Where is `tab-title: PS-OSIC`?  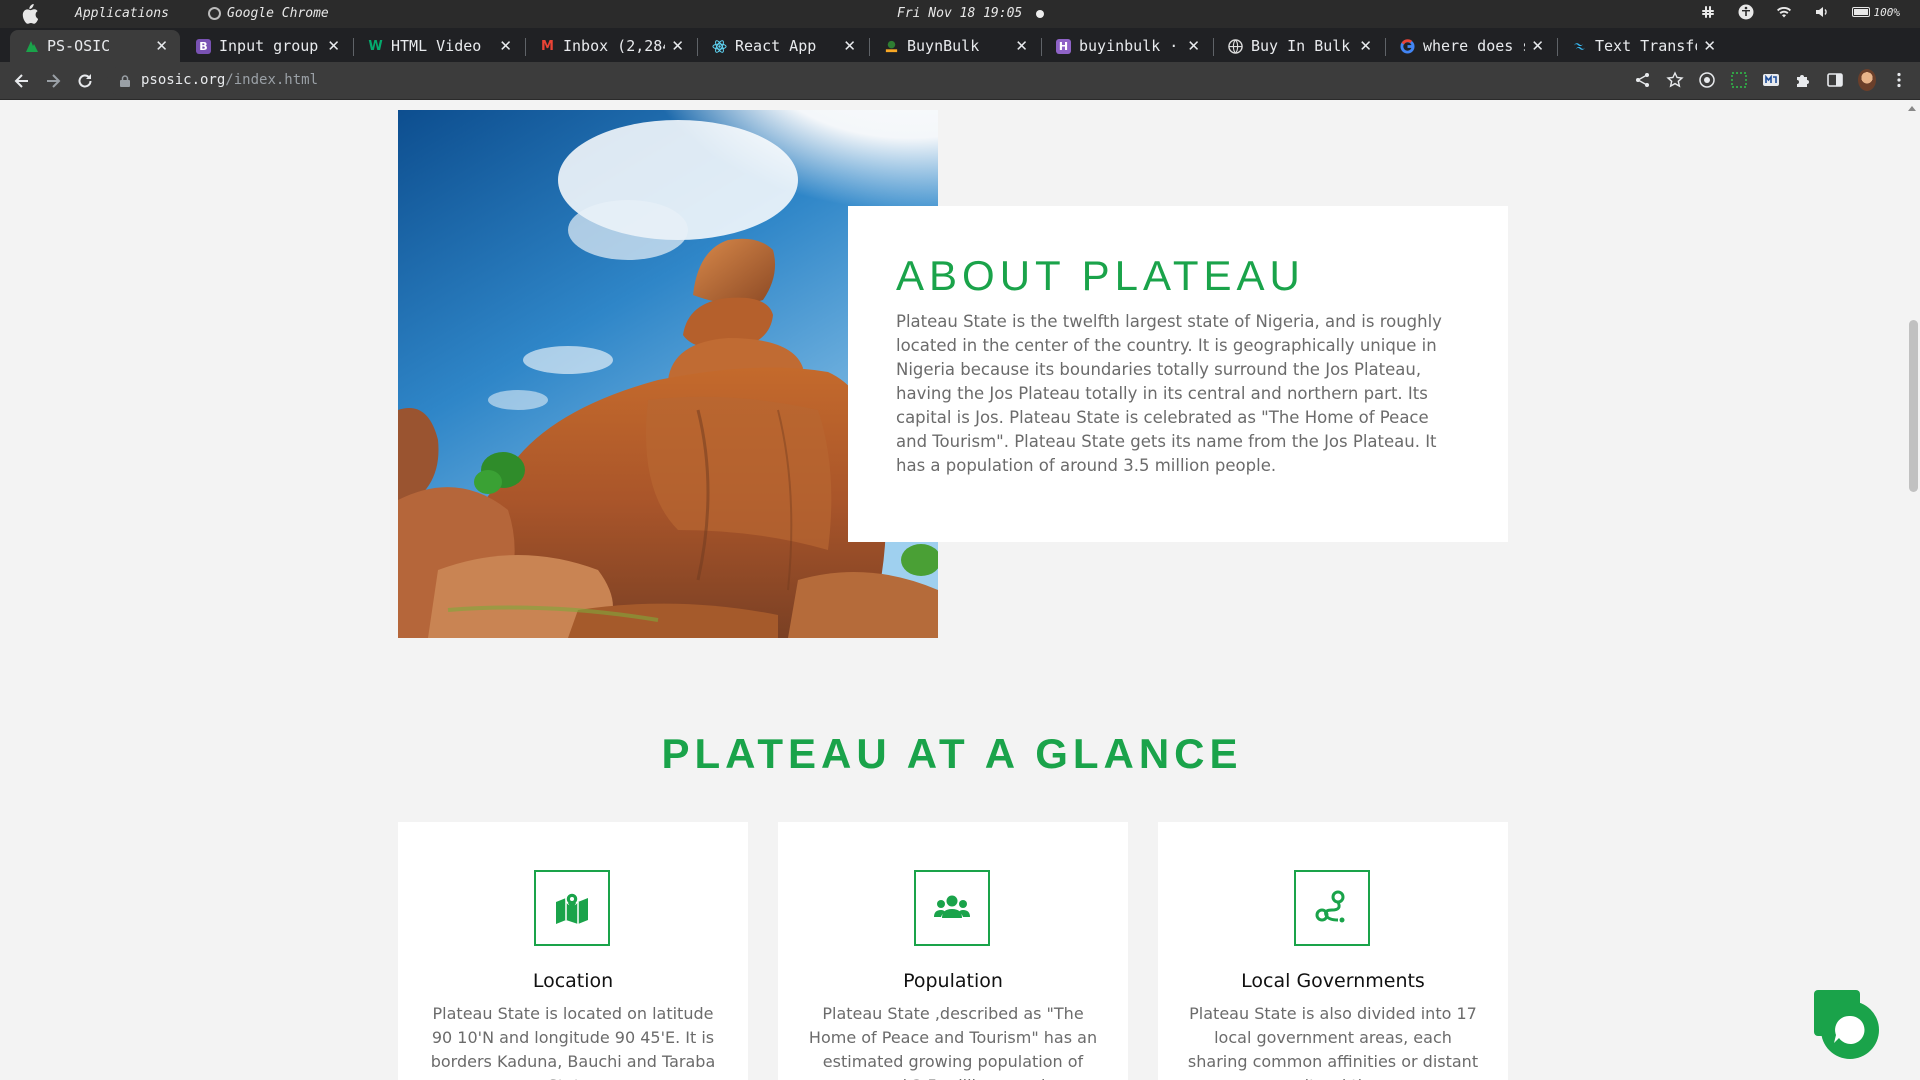
tab-title: PS-OSIC is located at coordinates (79, 46).